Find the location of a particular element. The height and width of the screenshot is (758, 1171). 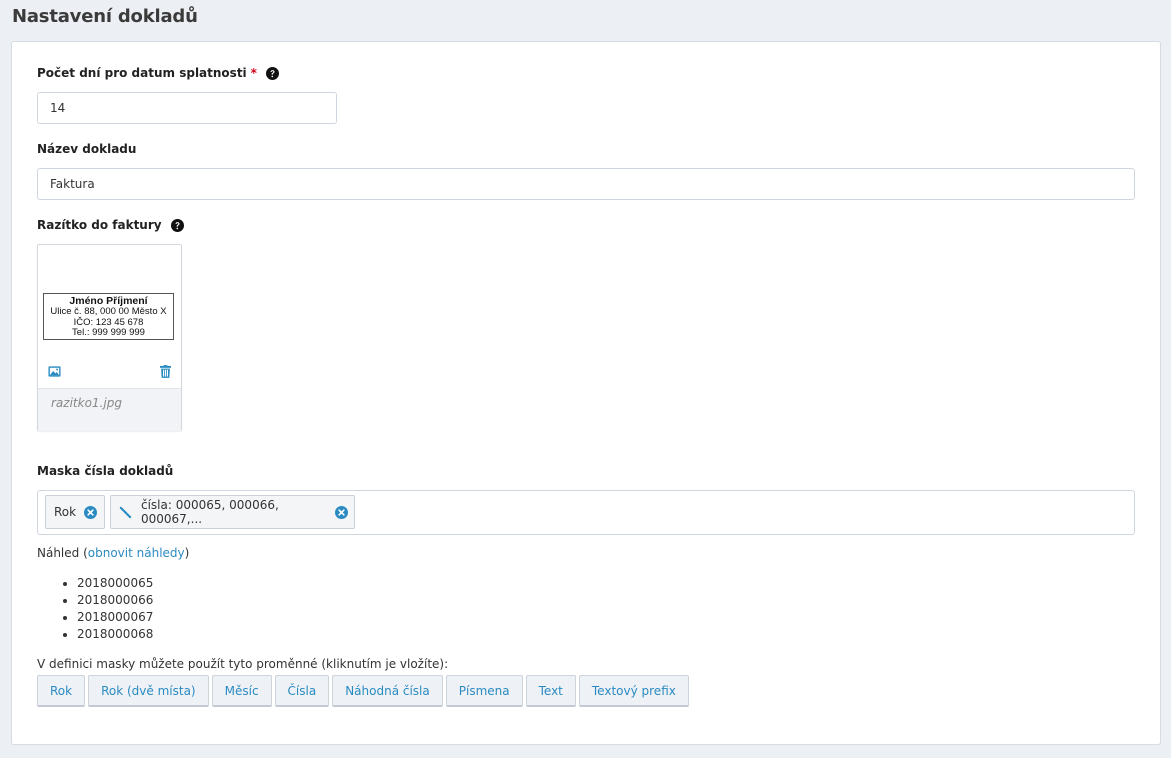

stamp-label: Razítko do faktury is located at coordinates (110, 225).